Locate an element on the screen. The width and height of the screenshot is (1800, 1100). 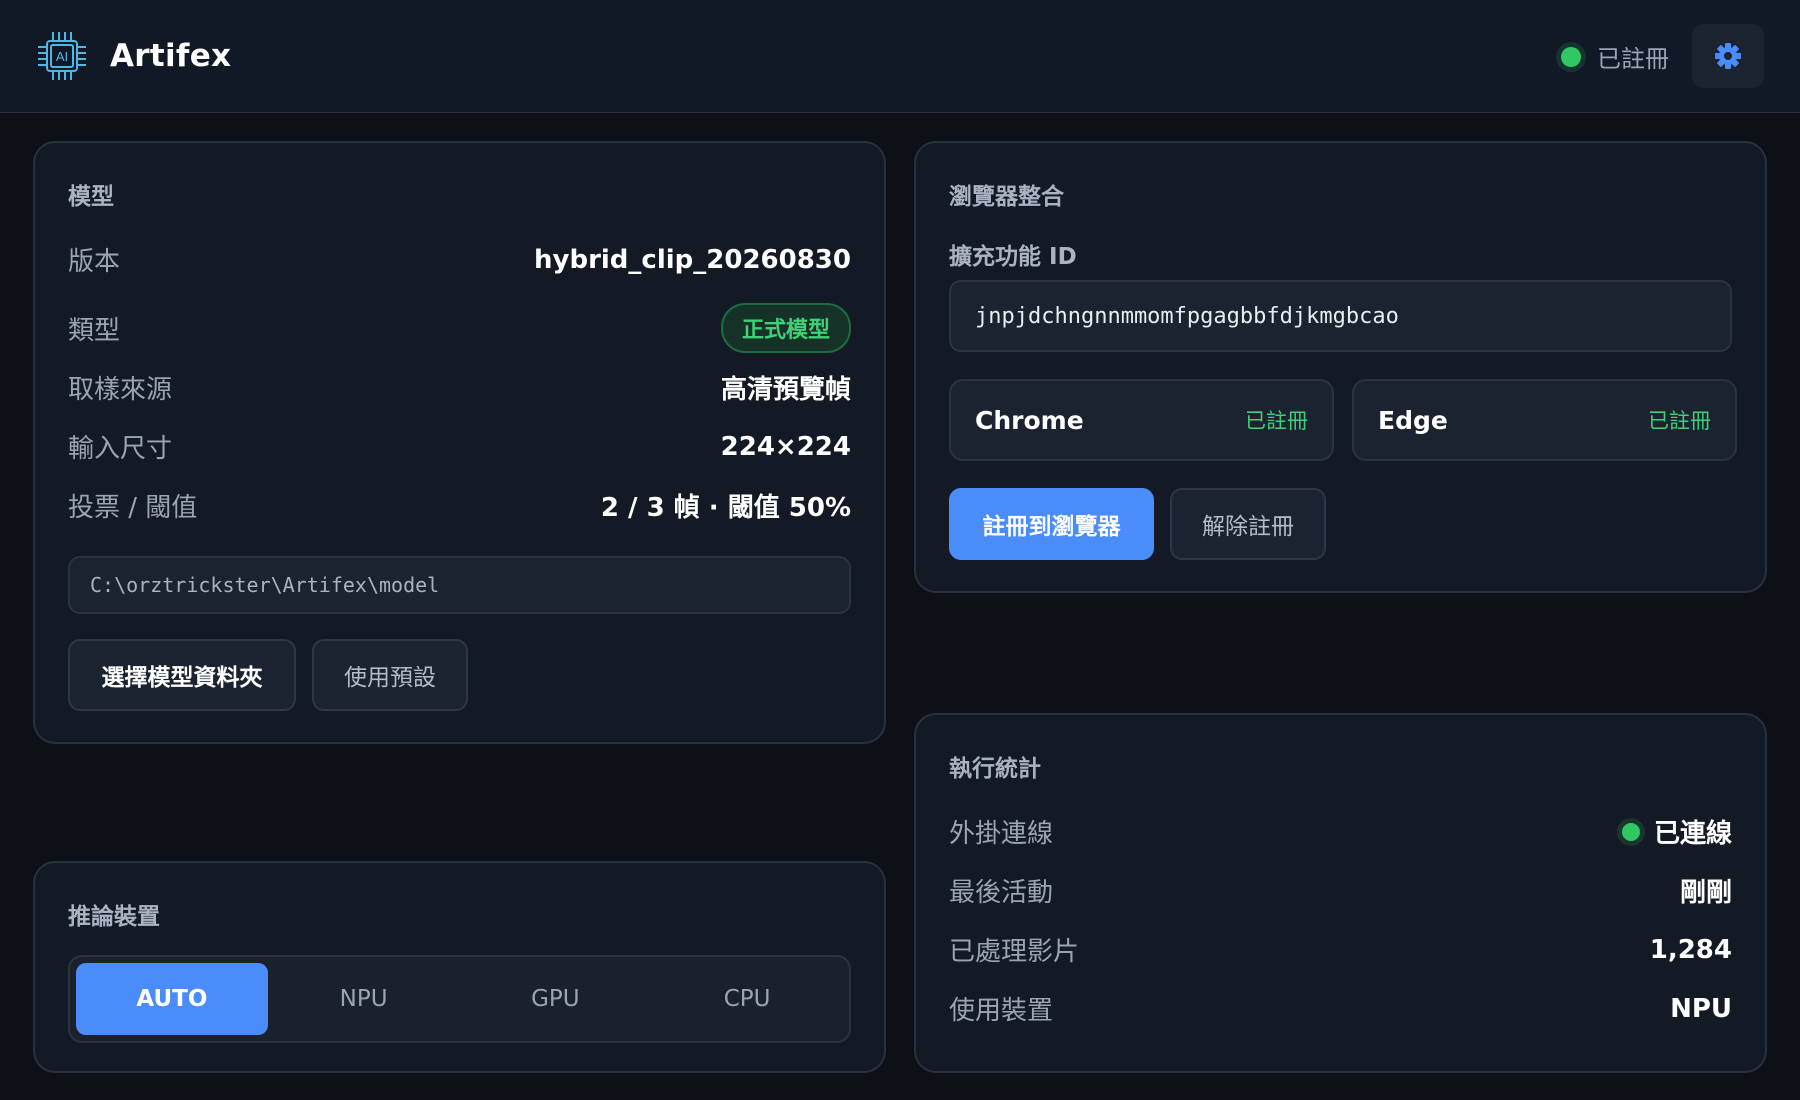
device-option-gpu: GPU is located at coordinates (556, 999).